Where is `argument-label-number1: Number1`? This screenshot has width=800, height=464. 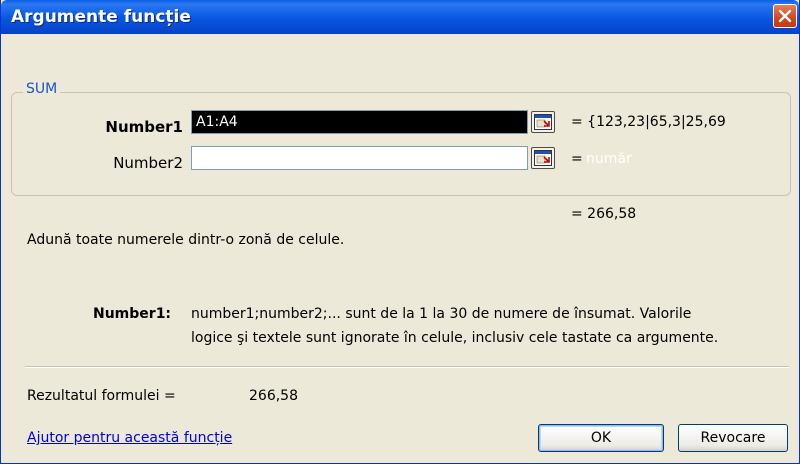
argument-label-number1: Number1 is located at coordinates (144, 127).